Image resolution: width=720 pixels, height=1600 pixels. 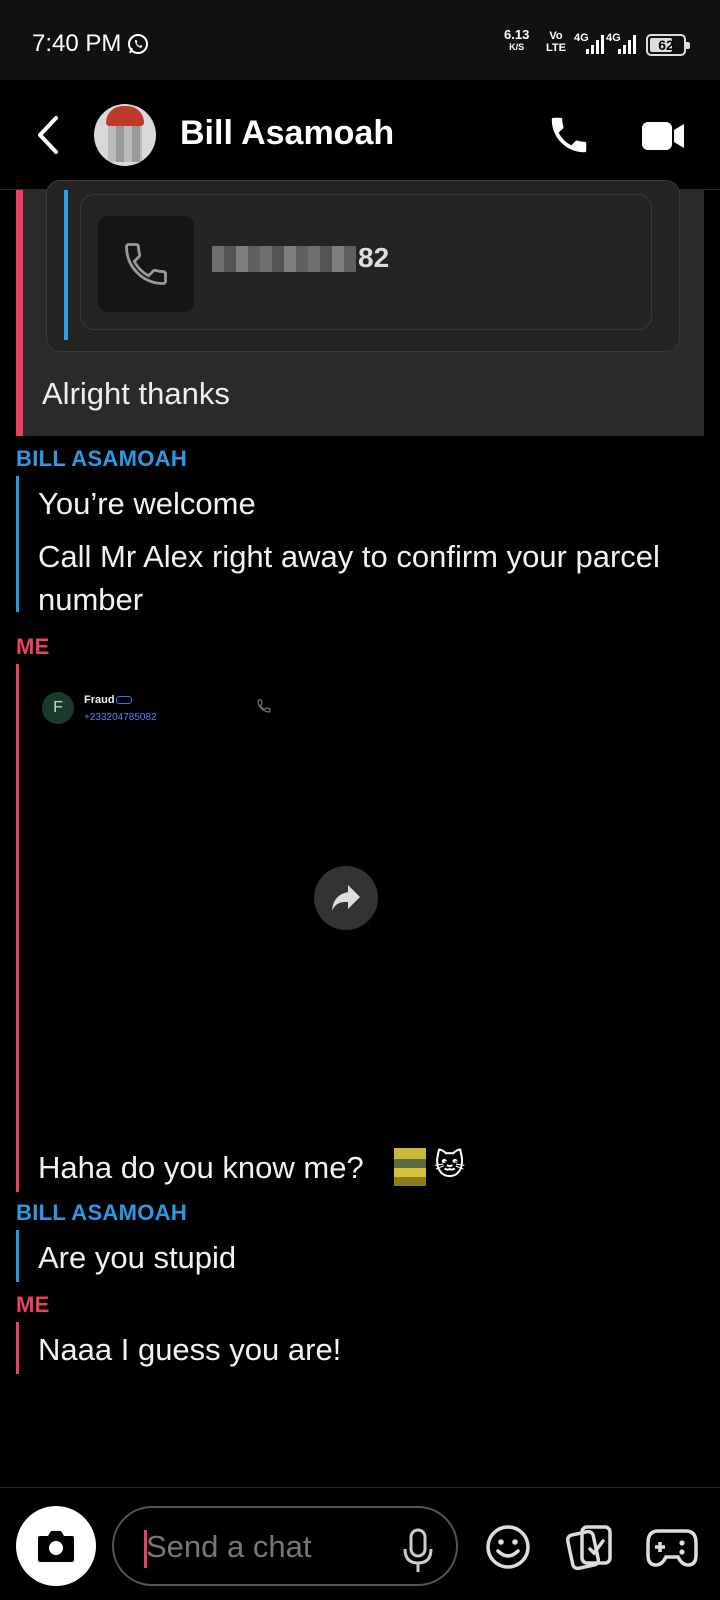 What do you see at coordinates (672, 1548) in the screenshot?
I see `game-icon` at bounding box center [672, 1548].